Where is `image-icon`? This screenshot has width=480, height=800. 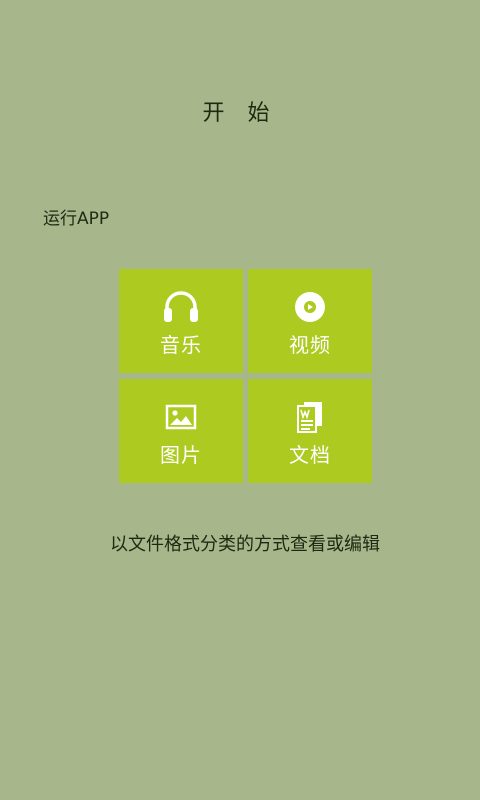 image-icon is located at coordinates (181, 417).